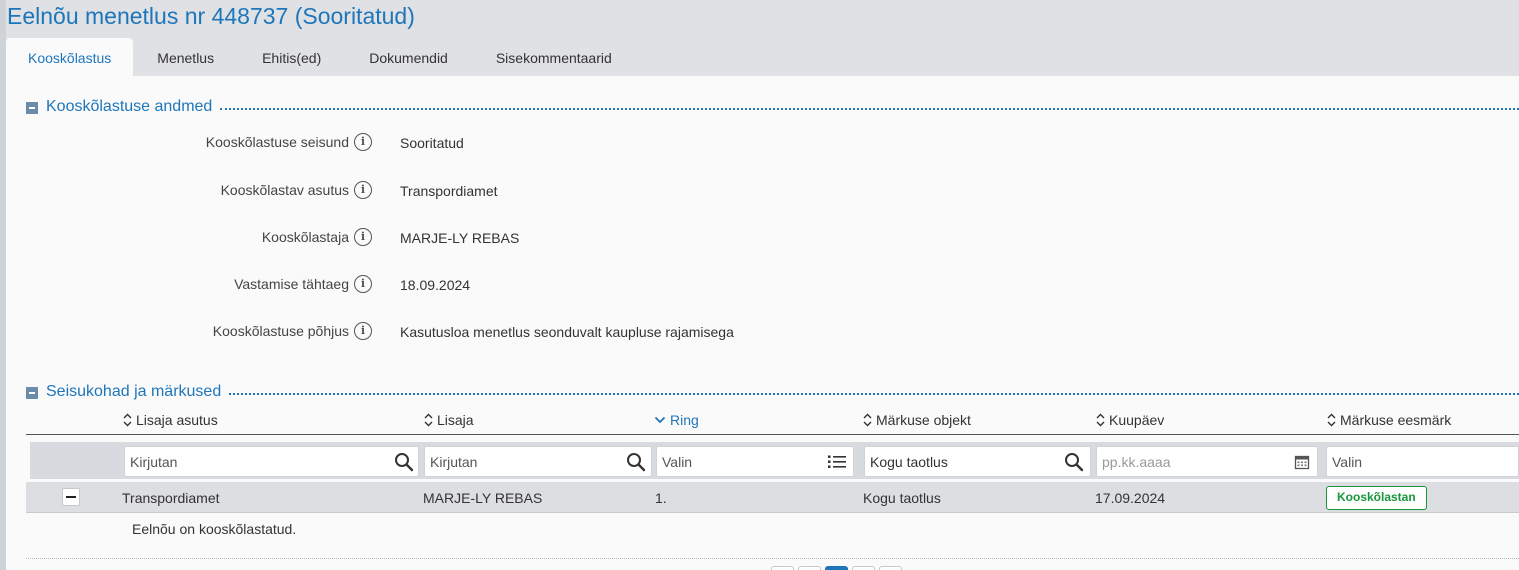 Image resolution: width=1519 pixels, height=570 pixels. I want to click on collapse-row-button, so click(71, 497).